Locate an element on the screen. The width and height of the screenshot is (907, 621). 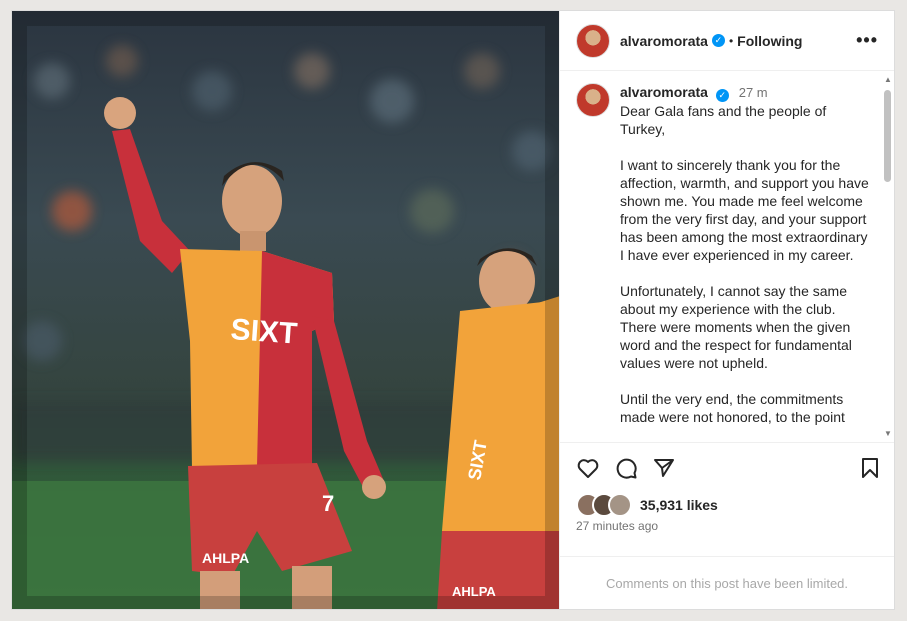
caption-username: alvaromorata is located at coordinates (664, 92).